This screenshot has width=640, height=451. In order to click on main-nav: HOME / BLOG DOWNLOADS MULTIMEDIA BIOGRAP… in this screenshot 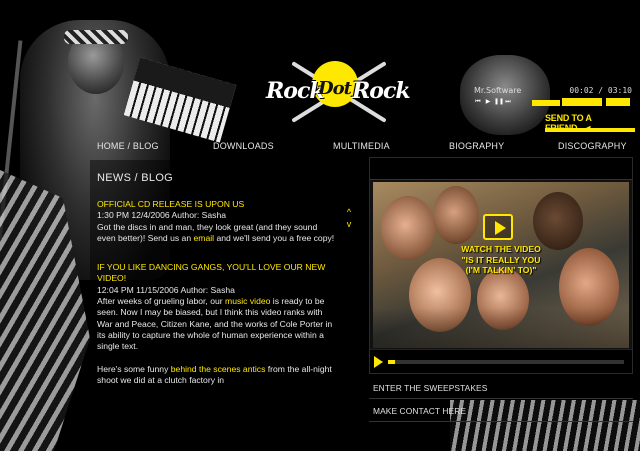, I will do `click(320, 147)`.